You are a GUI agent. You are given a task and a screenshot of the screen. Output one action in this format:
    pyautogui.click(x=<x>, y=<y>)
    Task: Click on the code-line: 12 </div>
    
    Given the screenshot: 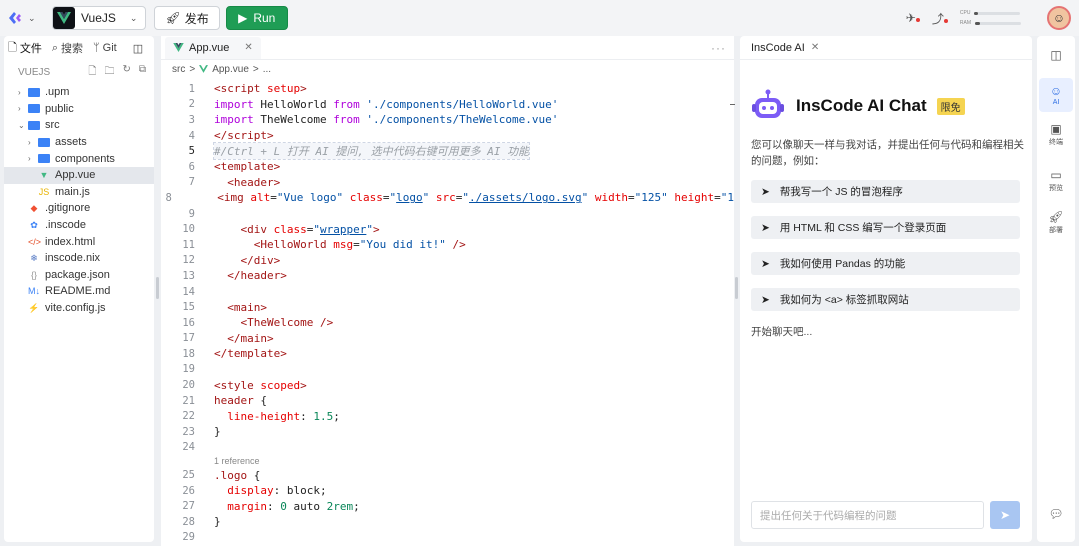 What is the action you would take?
    pyautogui.click(x=447, y=261)
    